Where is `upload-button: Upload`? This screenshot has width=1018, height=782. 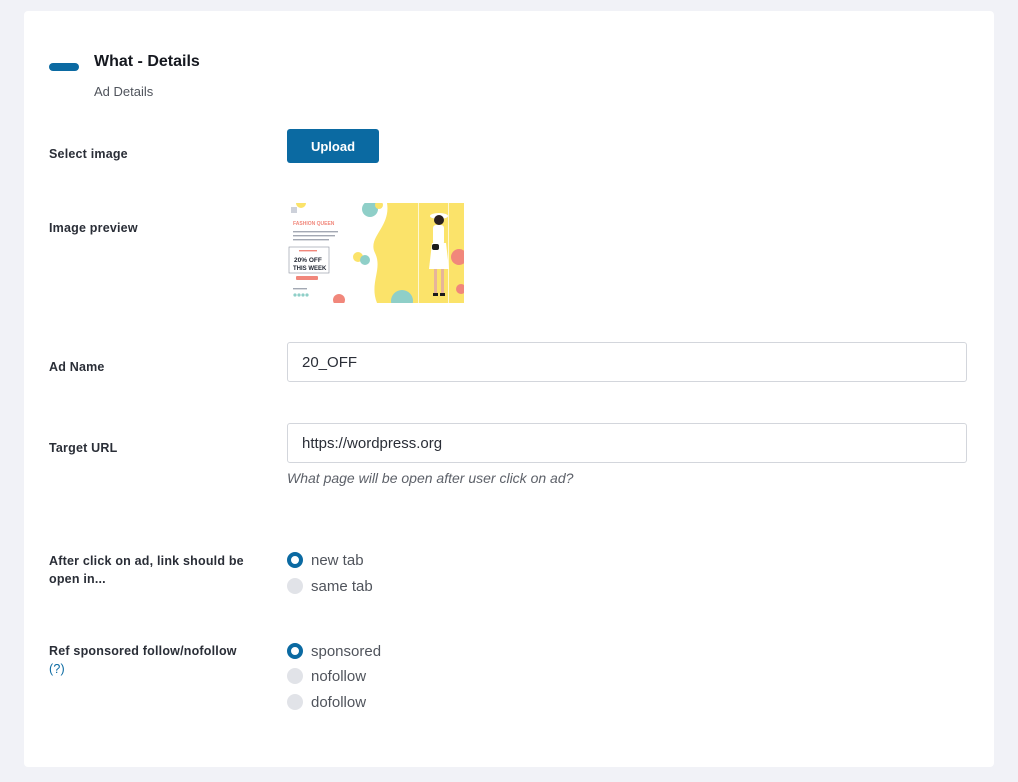
upload-button: Upload is located at coordinates (333, 146).